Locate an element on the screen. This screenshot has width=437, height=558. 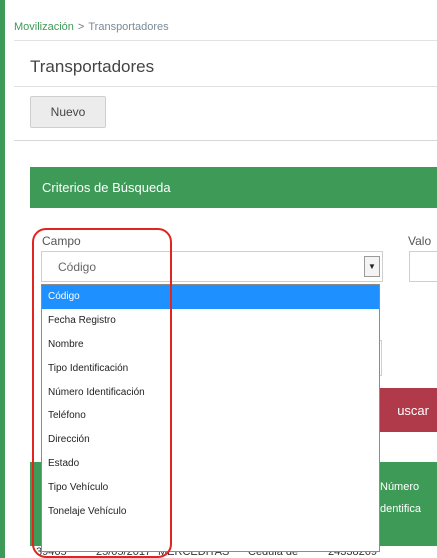
breadcrumb-parent-link: Movilización is located at coordinates (44, 27).